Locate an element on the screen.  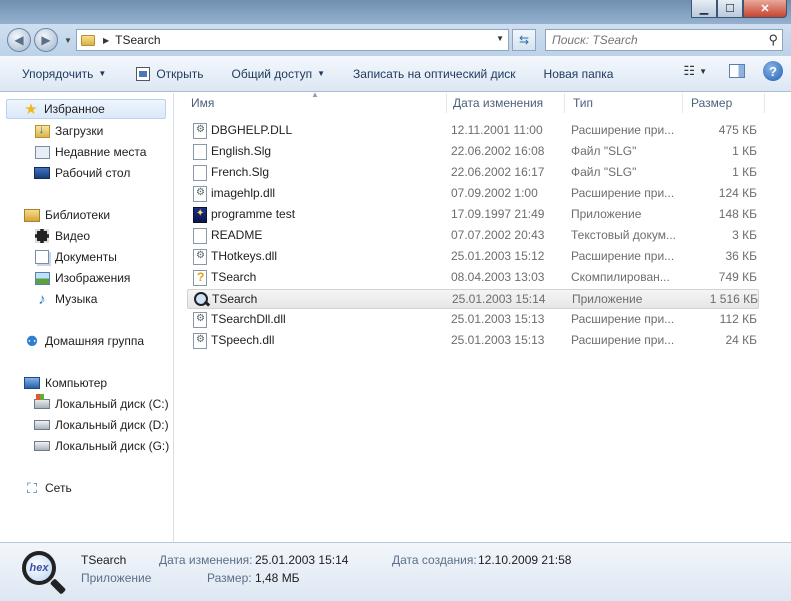
file-name: TSearch is located at coordinates (234, 277).